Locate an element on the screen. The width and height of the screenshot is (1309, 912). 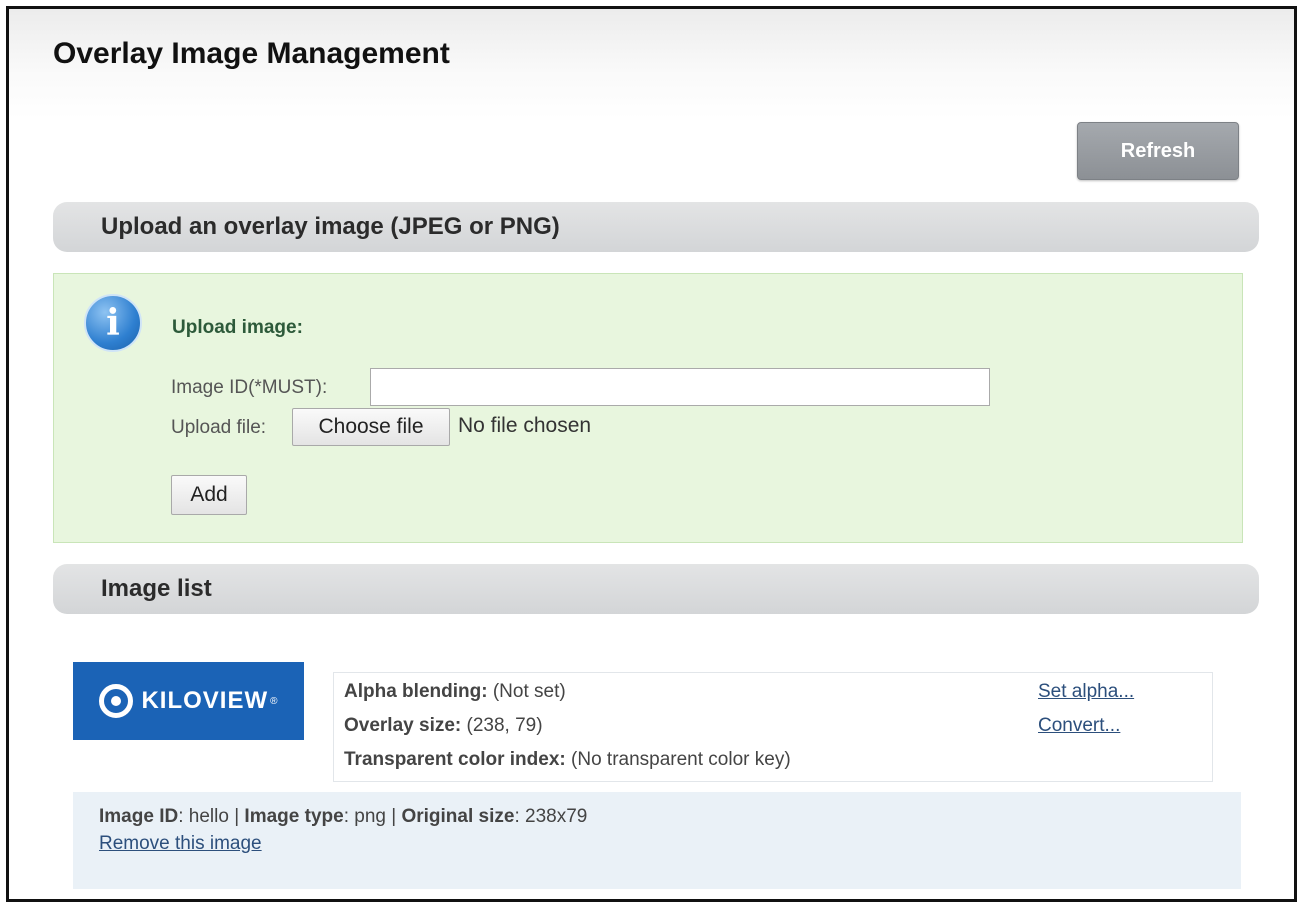
transparent-color-label: Transparent color index: is located at coordinates (455, 759).